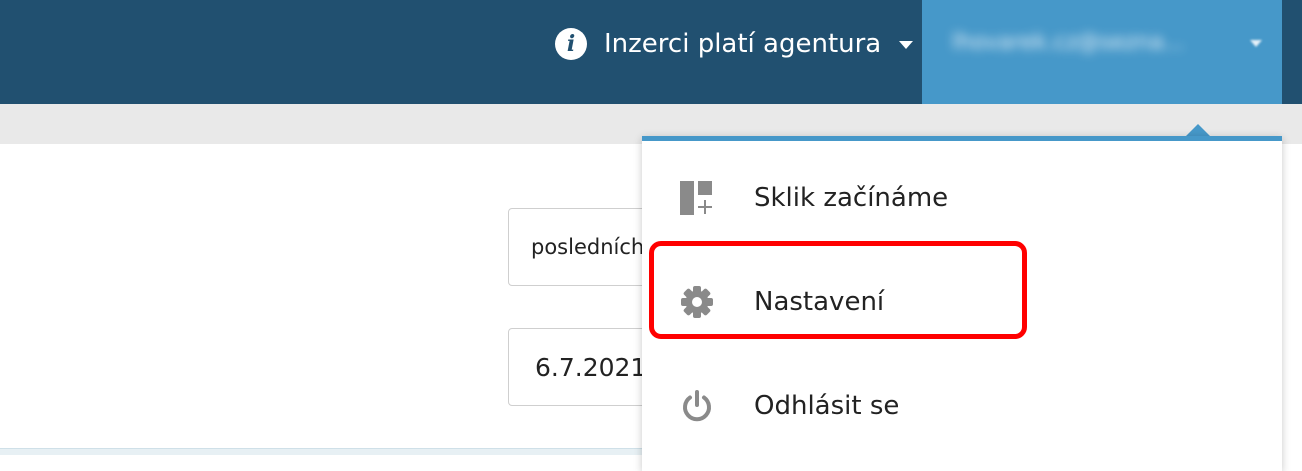 The image size is (1302, 471). What do you see at coordinates (583, 247) in the screenshot?
I see `period-select: posledních` at bounding box center [583, 247].